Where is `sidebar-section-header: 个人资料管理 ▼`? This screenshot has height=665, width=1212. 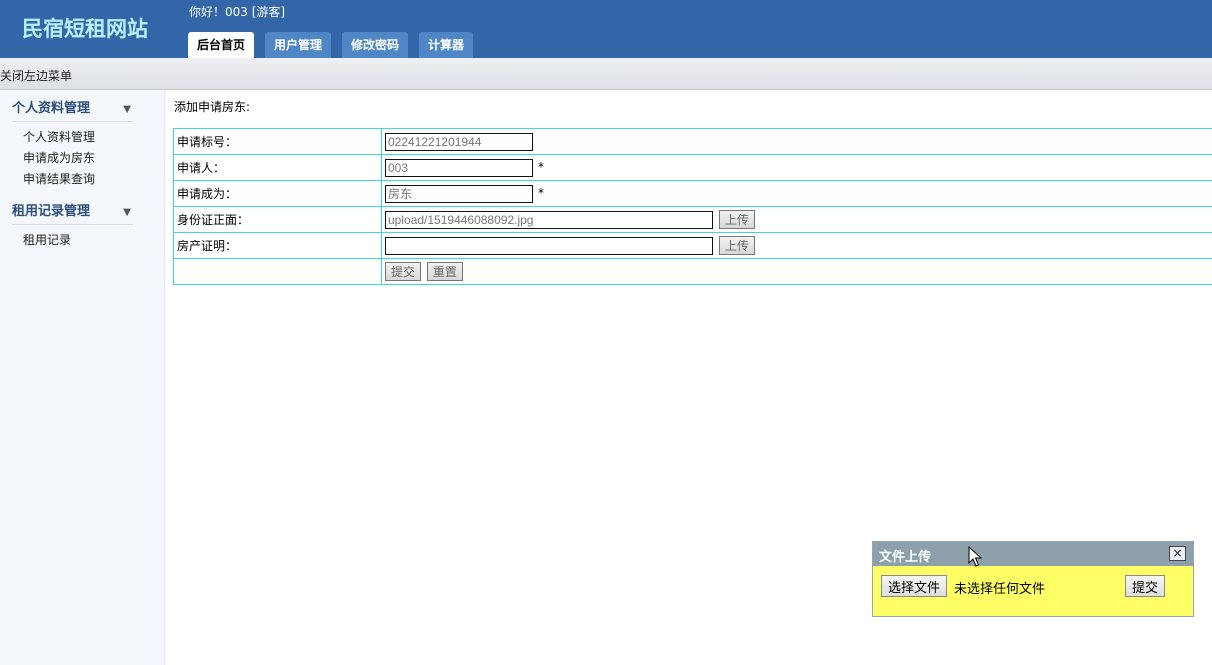
sidebar-section-header: 个人资料管理 ▼ is located at coordinates (72, 110).